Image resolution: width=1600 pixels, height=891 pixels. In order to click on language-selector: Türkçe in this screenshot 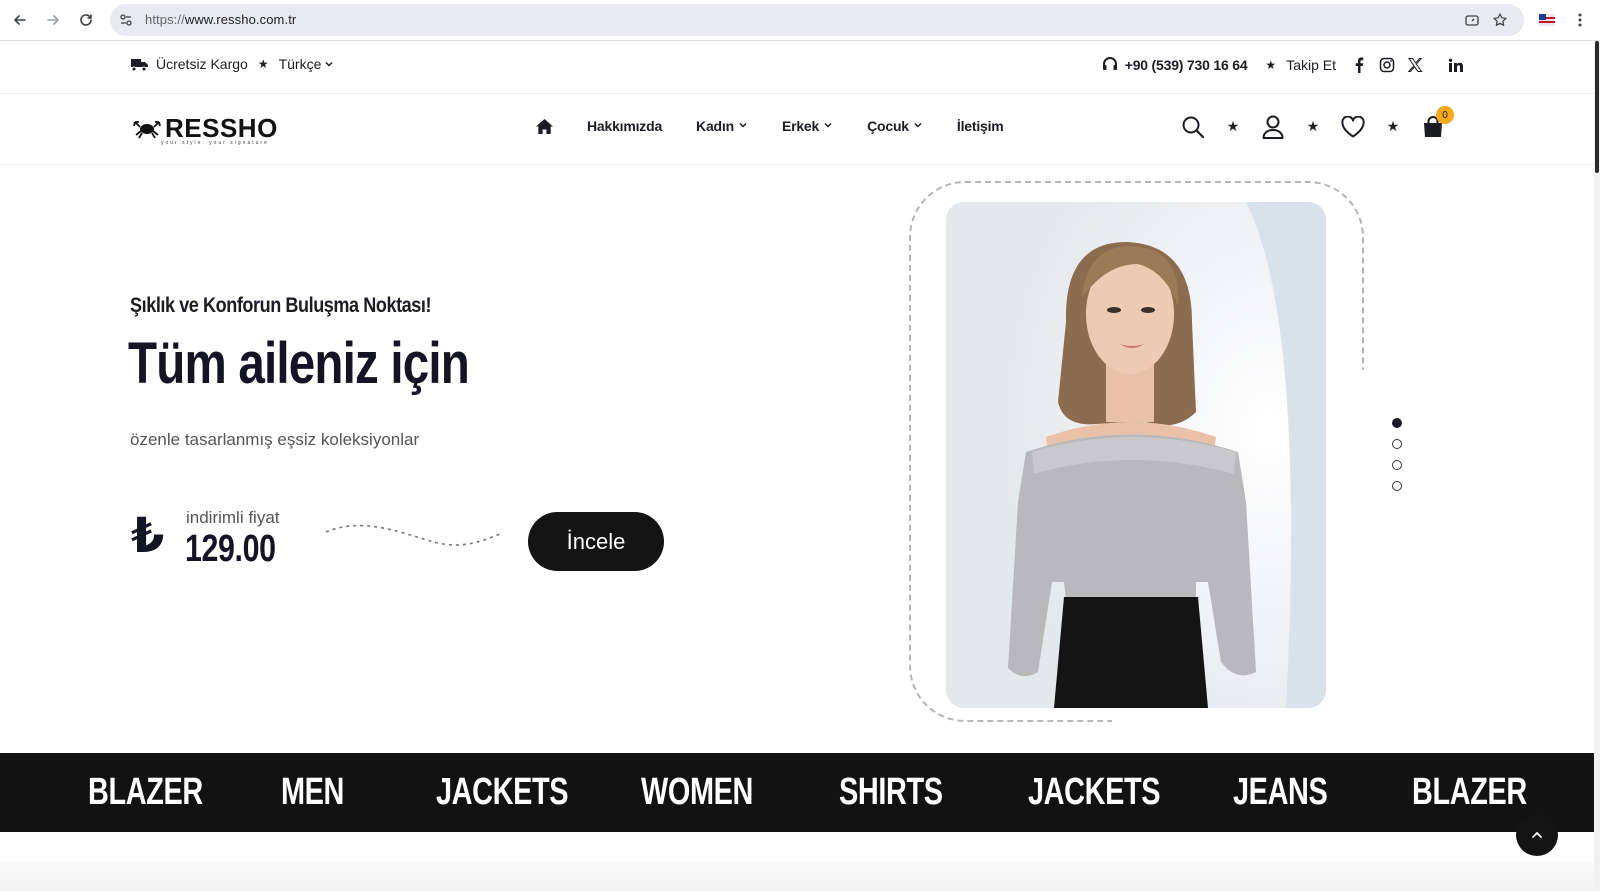, I will do `click(307, 64)`.